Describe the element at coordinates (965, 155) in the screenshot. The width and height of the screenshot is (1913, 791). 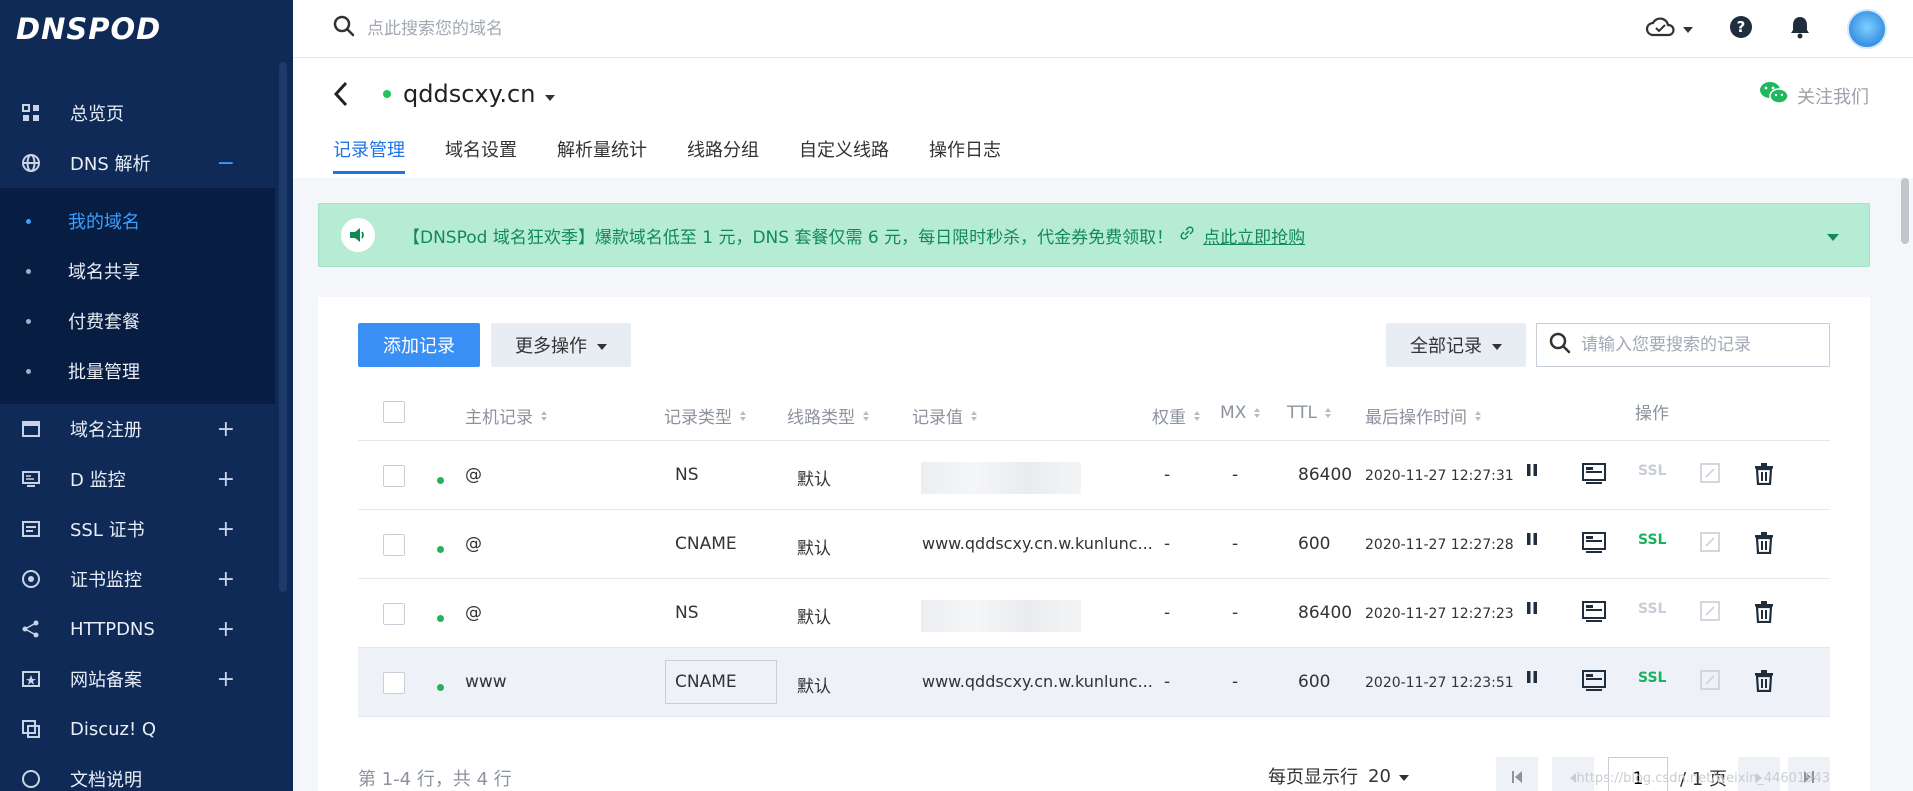
I see `tab-logs: 操作日志` at that location.